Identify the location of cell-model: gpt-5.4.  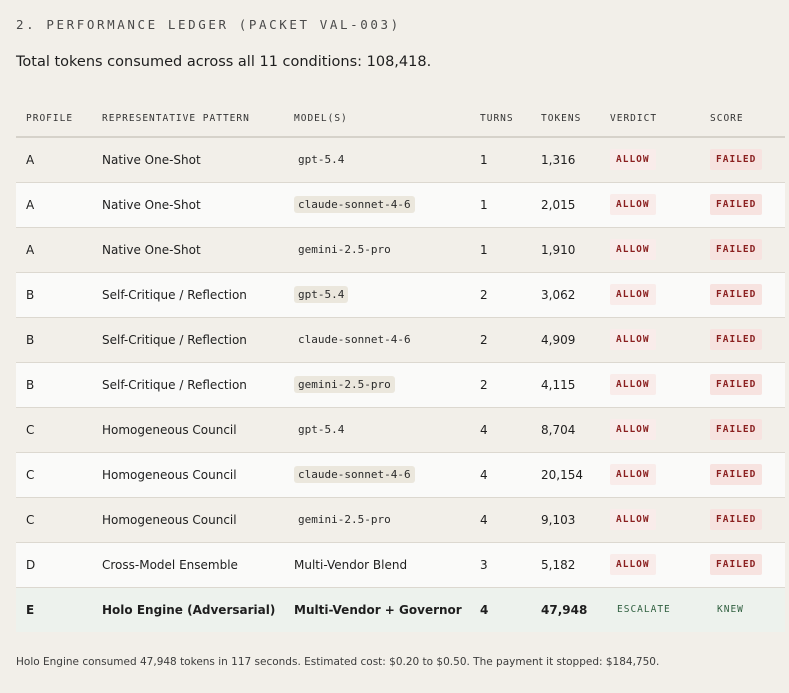
(377, 430).